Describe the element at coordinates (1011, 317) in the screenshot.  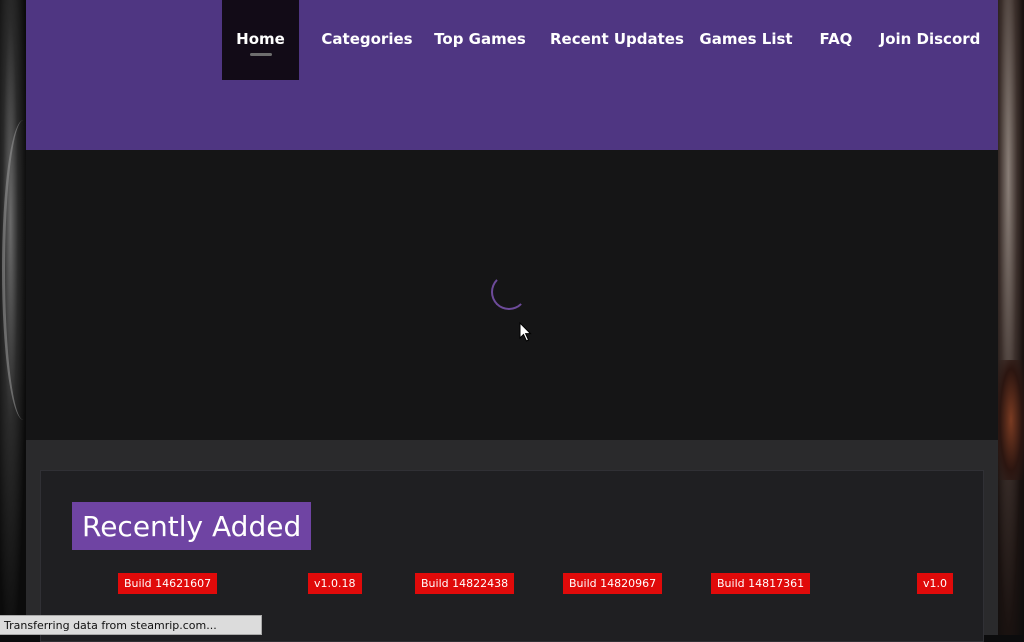
I see `right-background-artwork` at that location.